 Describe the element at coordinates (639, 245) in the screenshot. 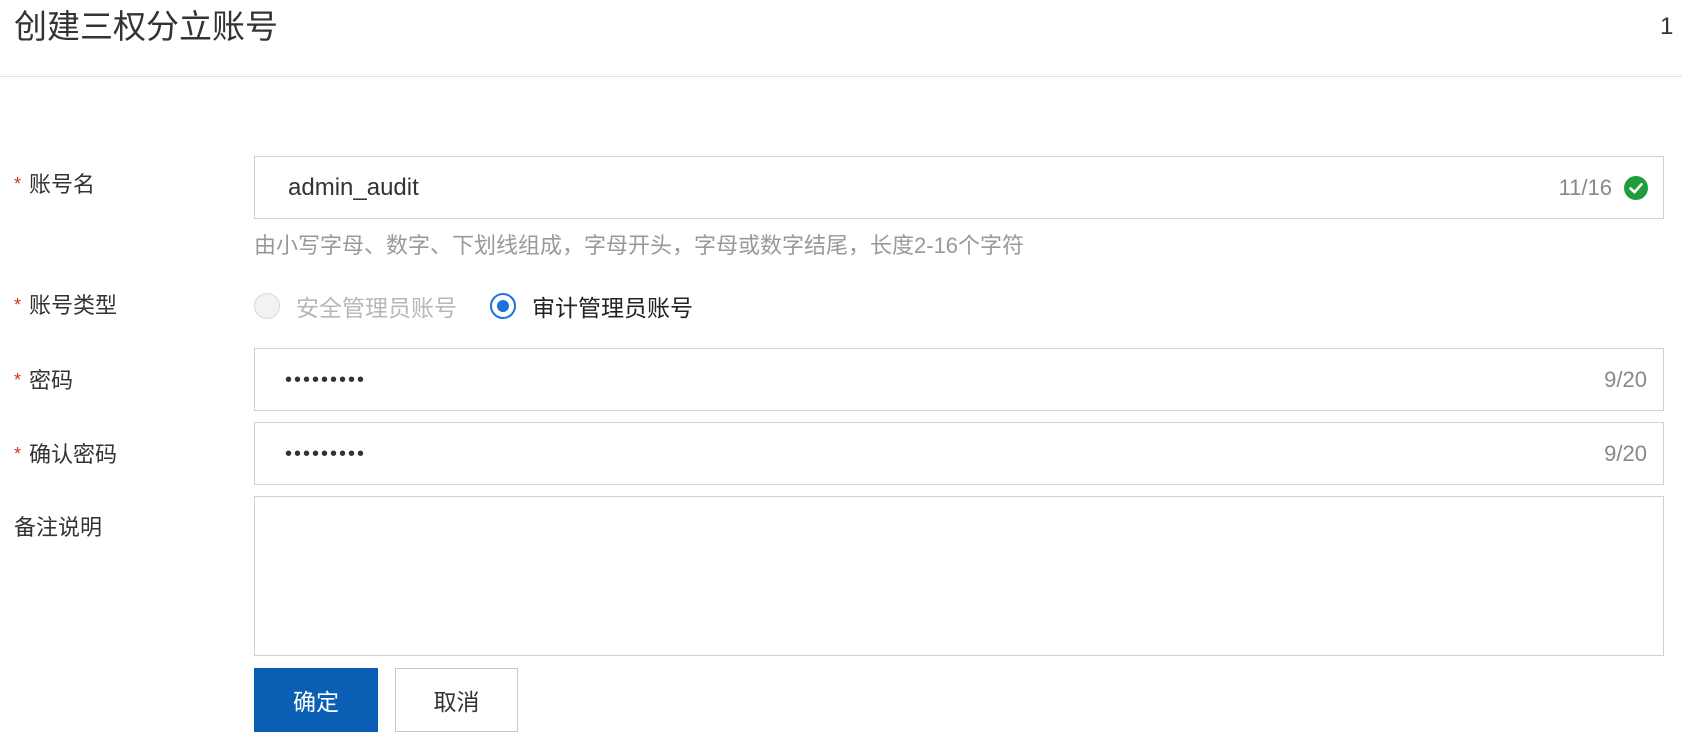

I see `account-name-hint: 由小写字母、数字、下划线组成，字母开头，字母或数字结尾，长度2-16个字符` at that location.